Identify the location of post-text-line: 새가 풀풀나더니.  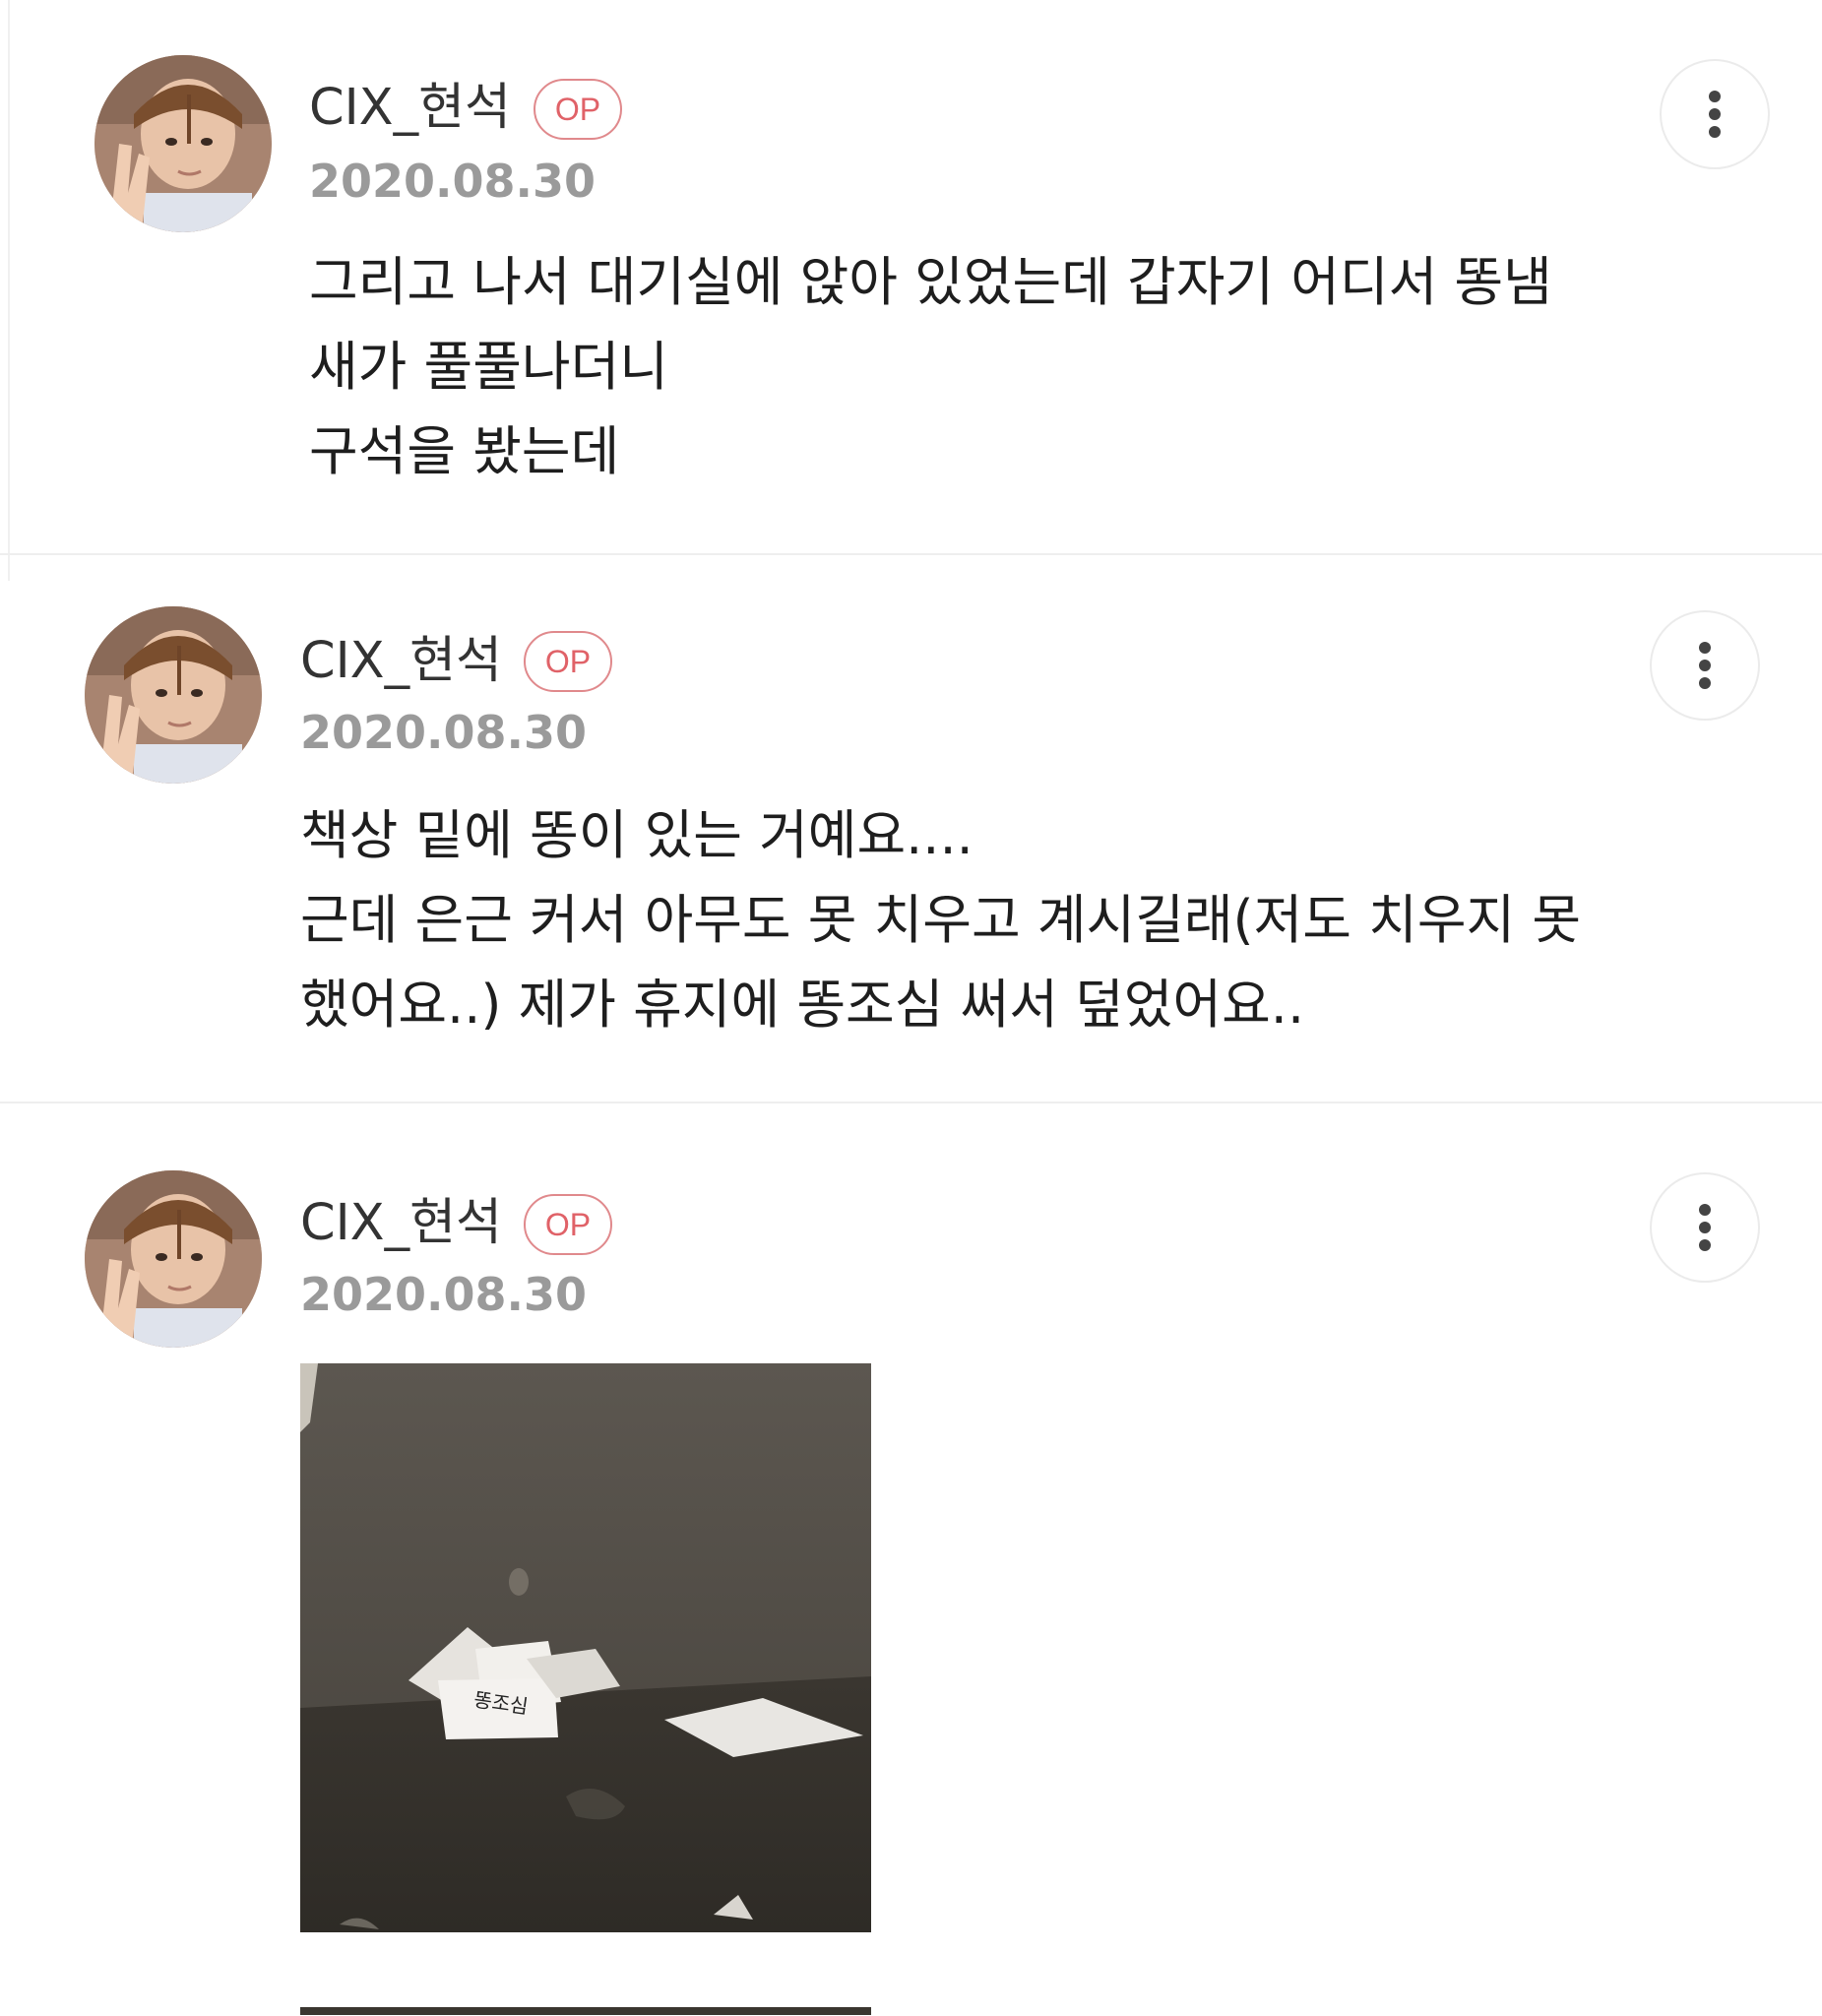
(488, 367).